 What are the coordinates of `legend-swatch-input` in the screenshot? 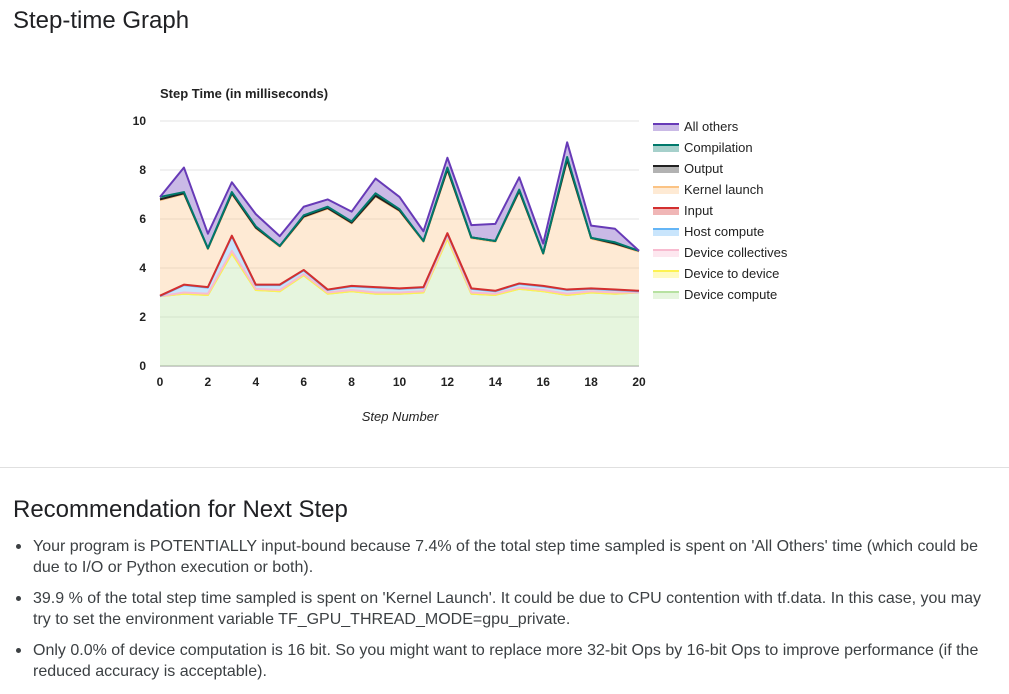 It's located at (666, 211).